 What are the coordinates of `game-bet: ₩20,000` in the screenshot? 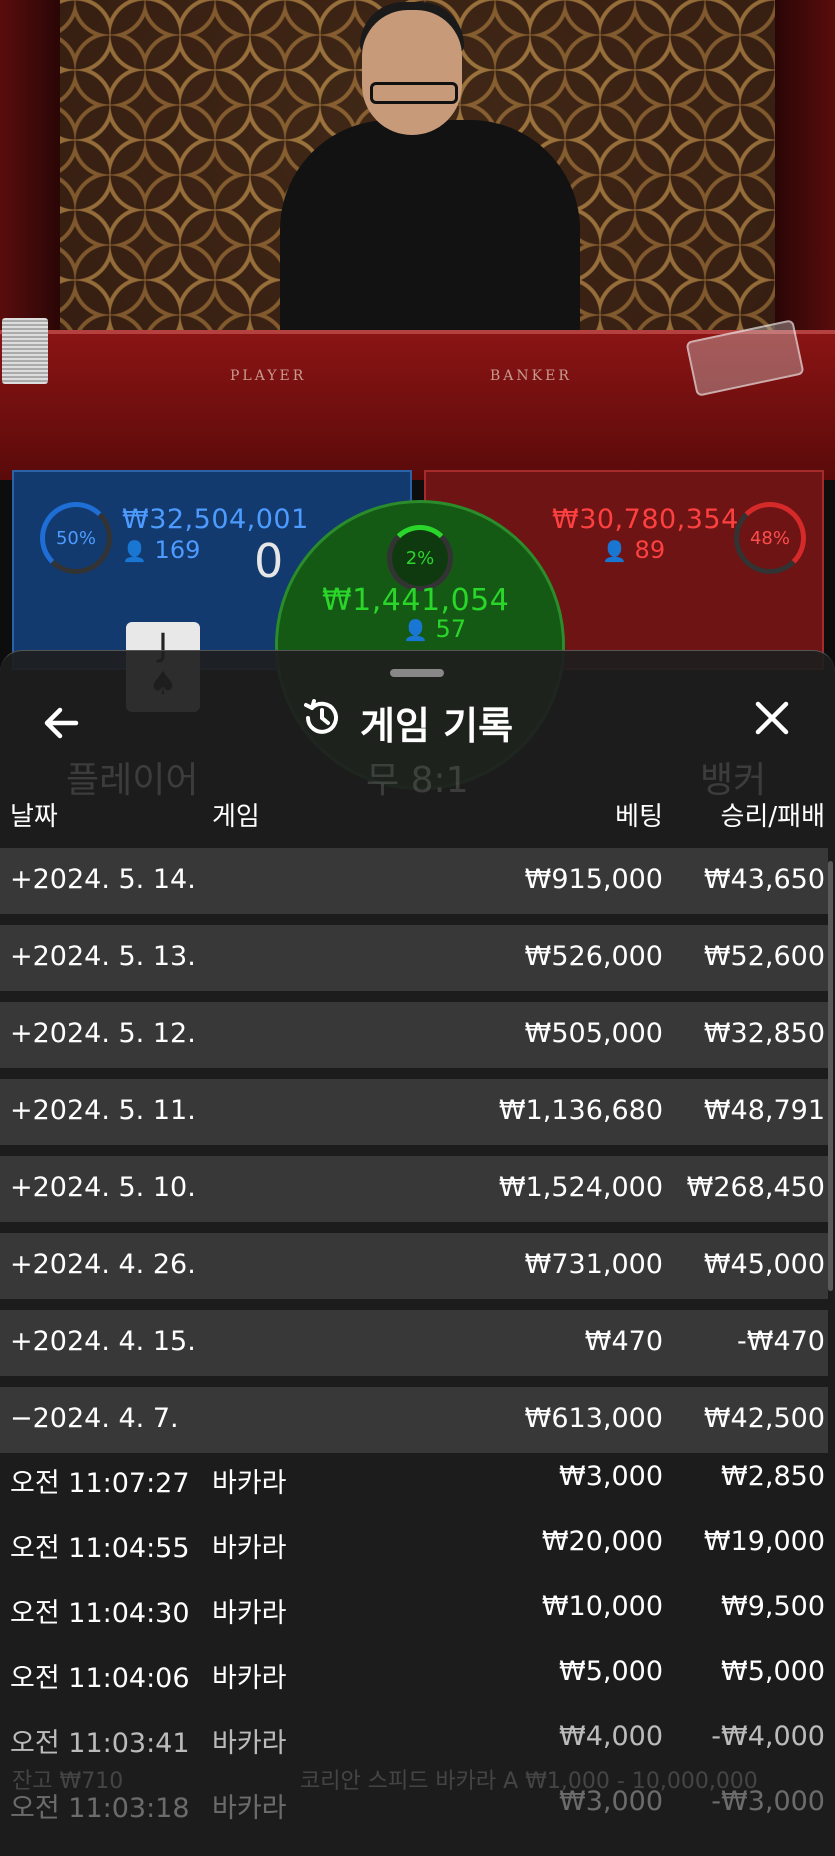 It's located at (602, 1541).